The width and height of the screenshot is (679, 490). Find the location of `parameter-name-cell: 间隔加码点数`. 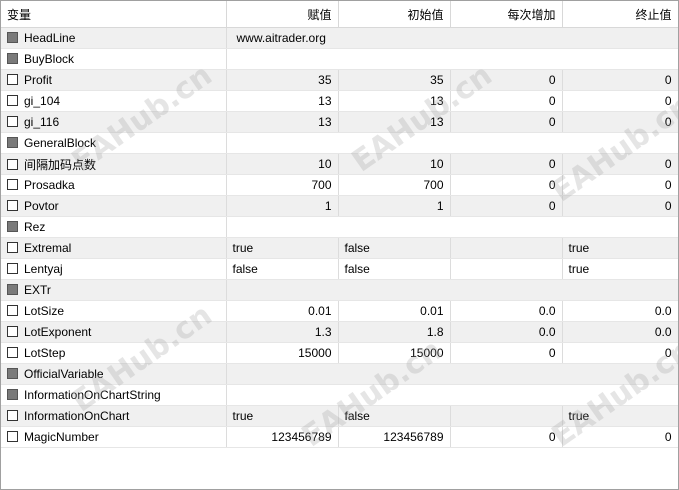

parameter-name-cell: 间隔加码点数 is located at coordinates (114, 164).